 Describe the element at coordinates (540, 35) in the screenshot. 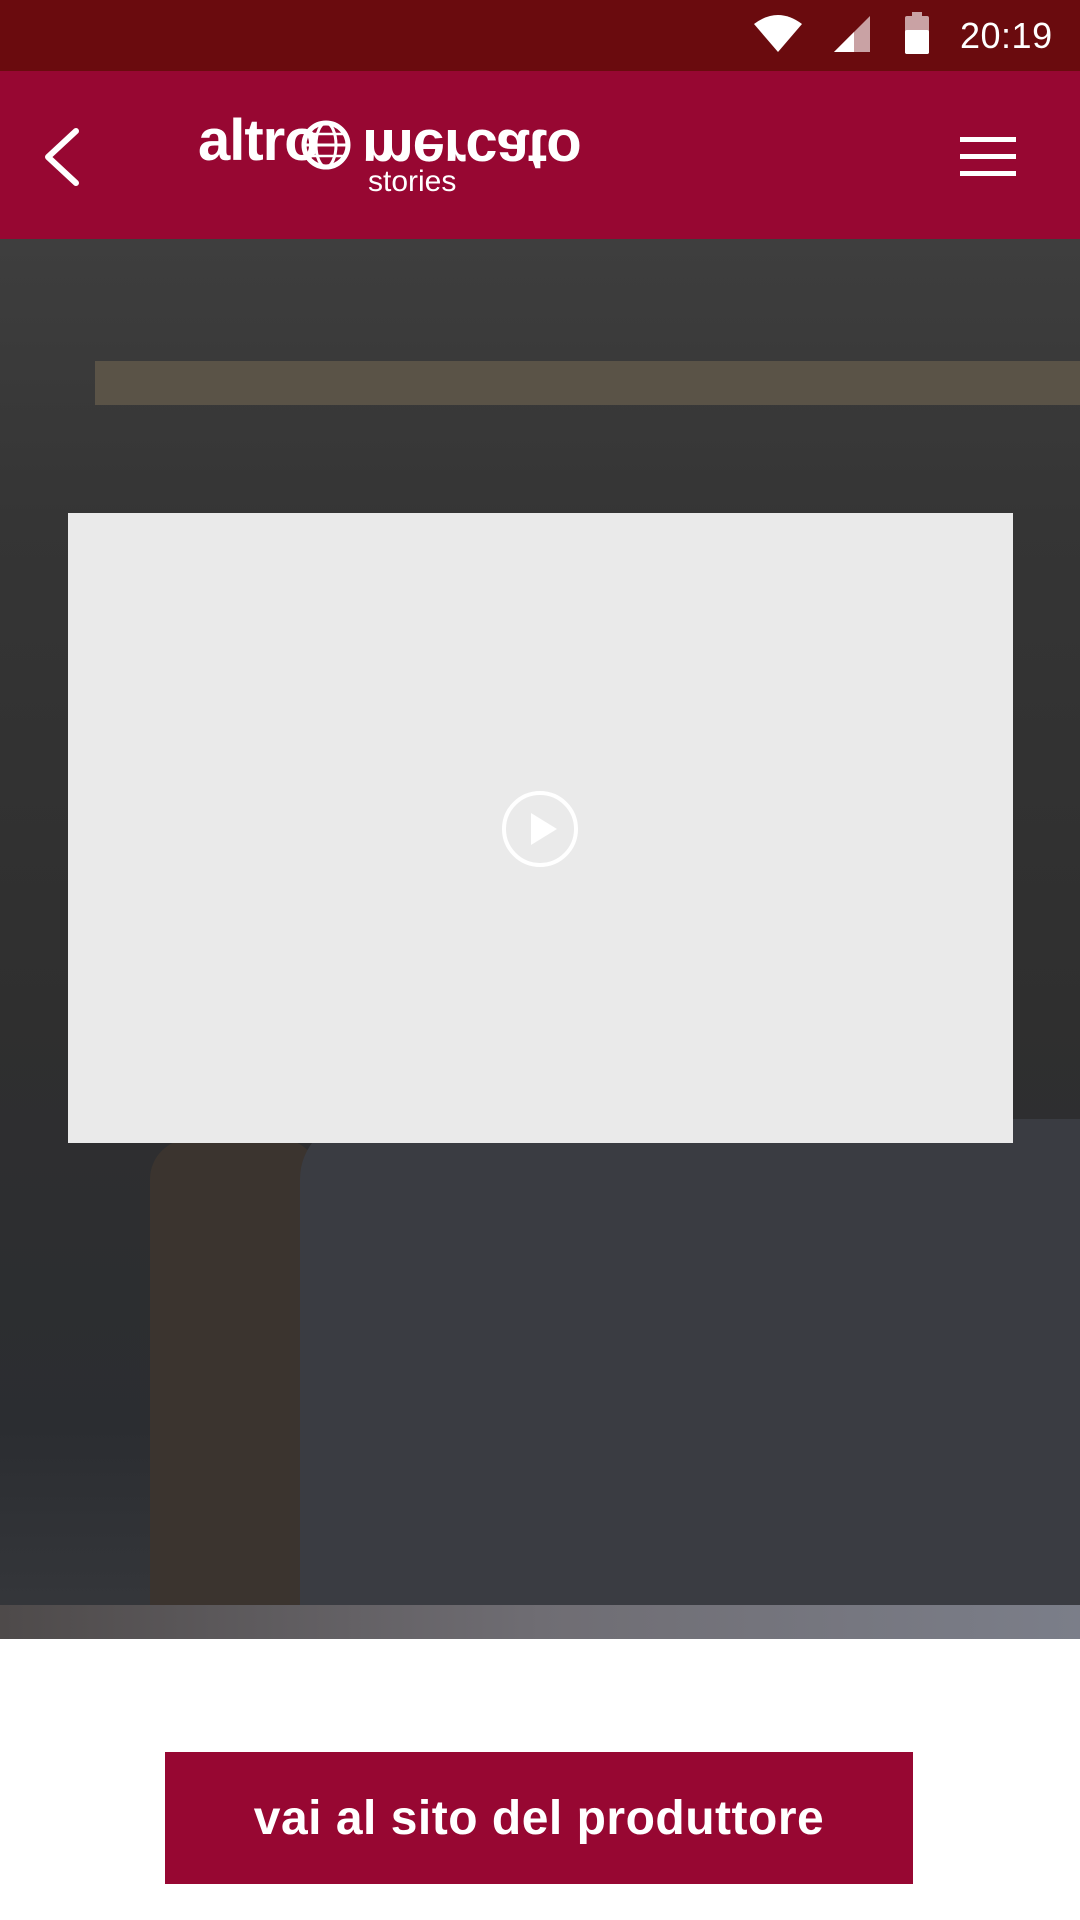

I see `status-bar: 20:19` at that location.